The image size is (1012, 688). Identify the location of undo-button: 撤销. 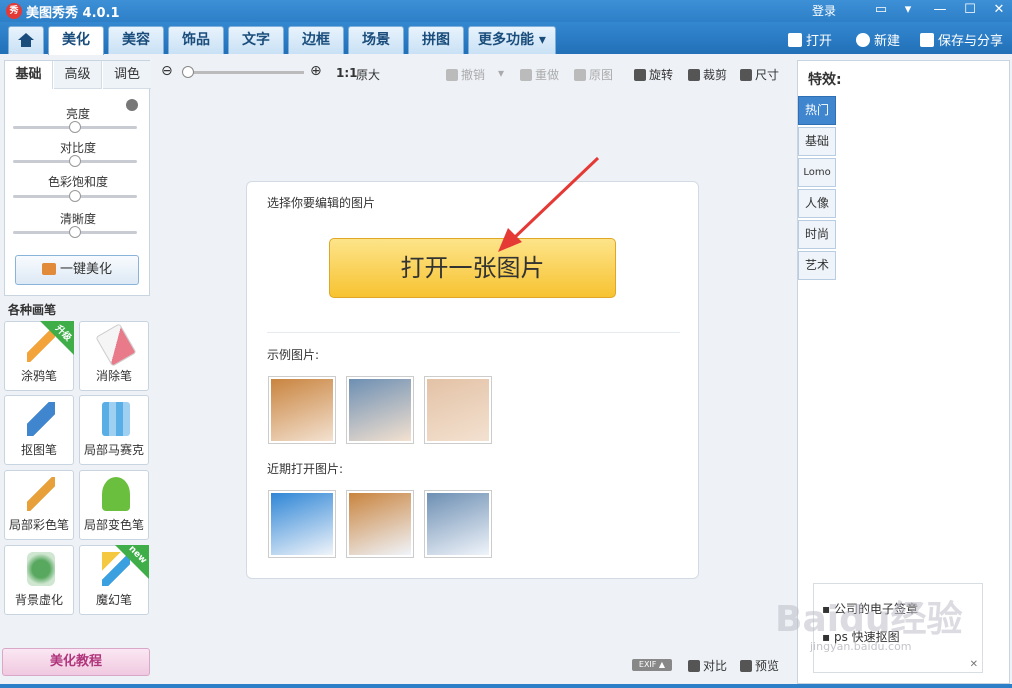
(465, 74).